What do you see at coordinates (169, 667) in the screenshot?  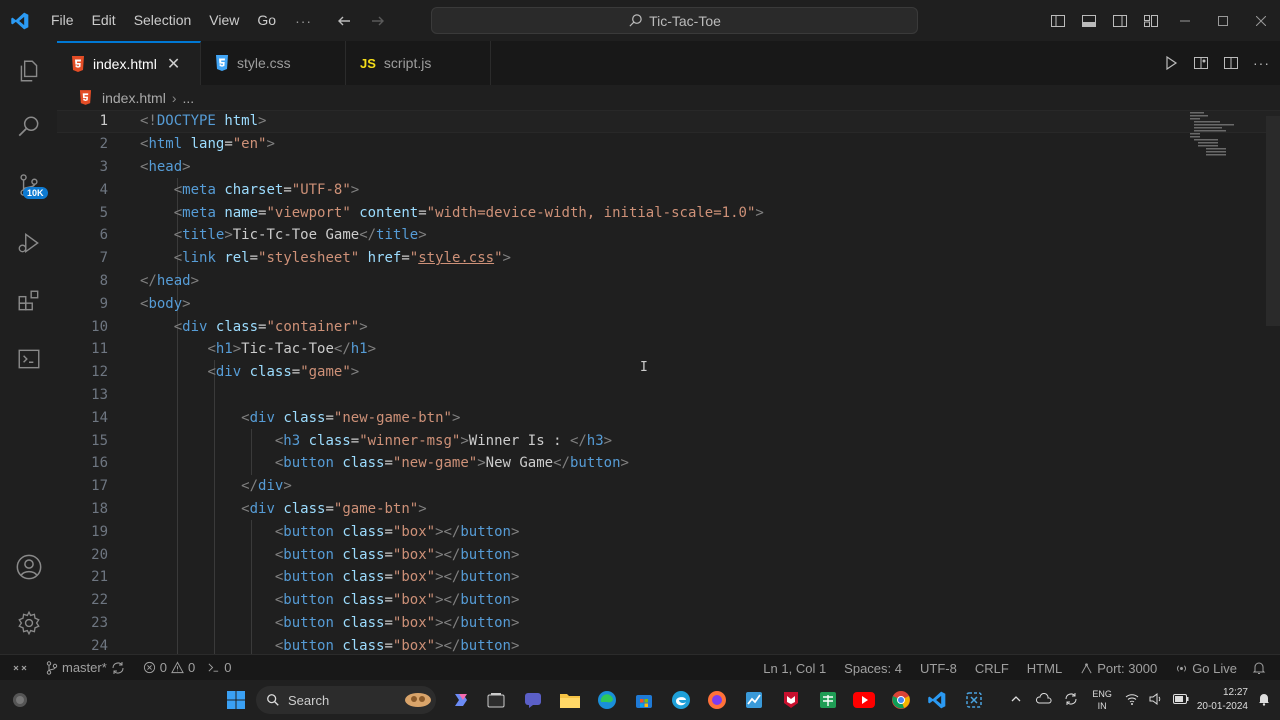 I see `problems-indicator: 0 0` at bounding box center [169, 667].